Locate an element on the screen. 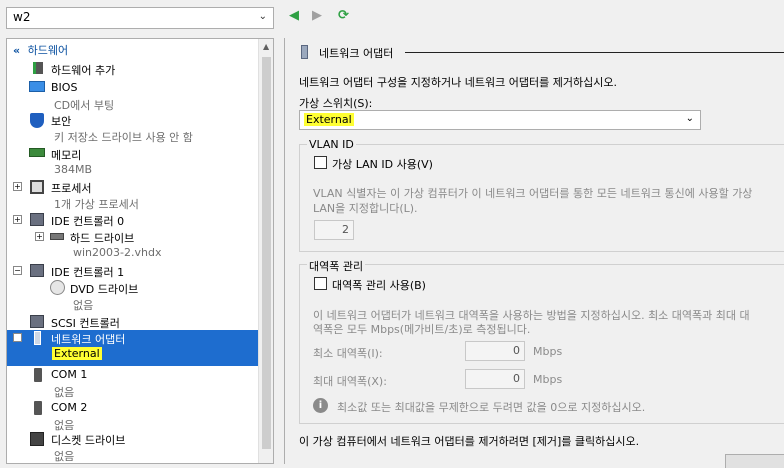 The image size is (784, 468). floppy-disk-icon is located at coordinates (37, 439).